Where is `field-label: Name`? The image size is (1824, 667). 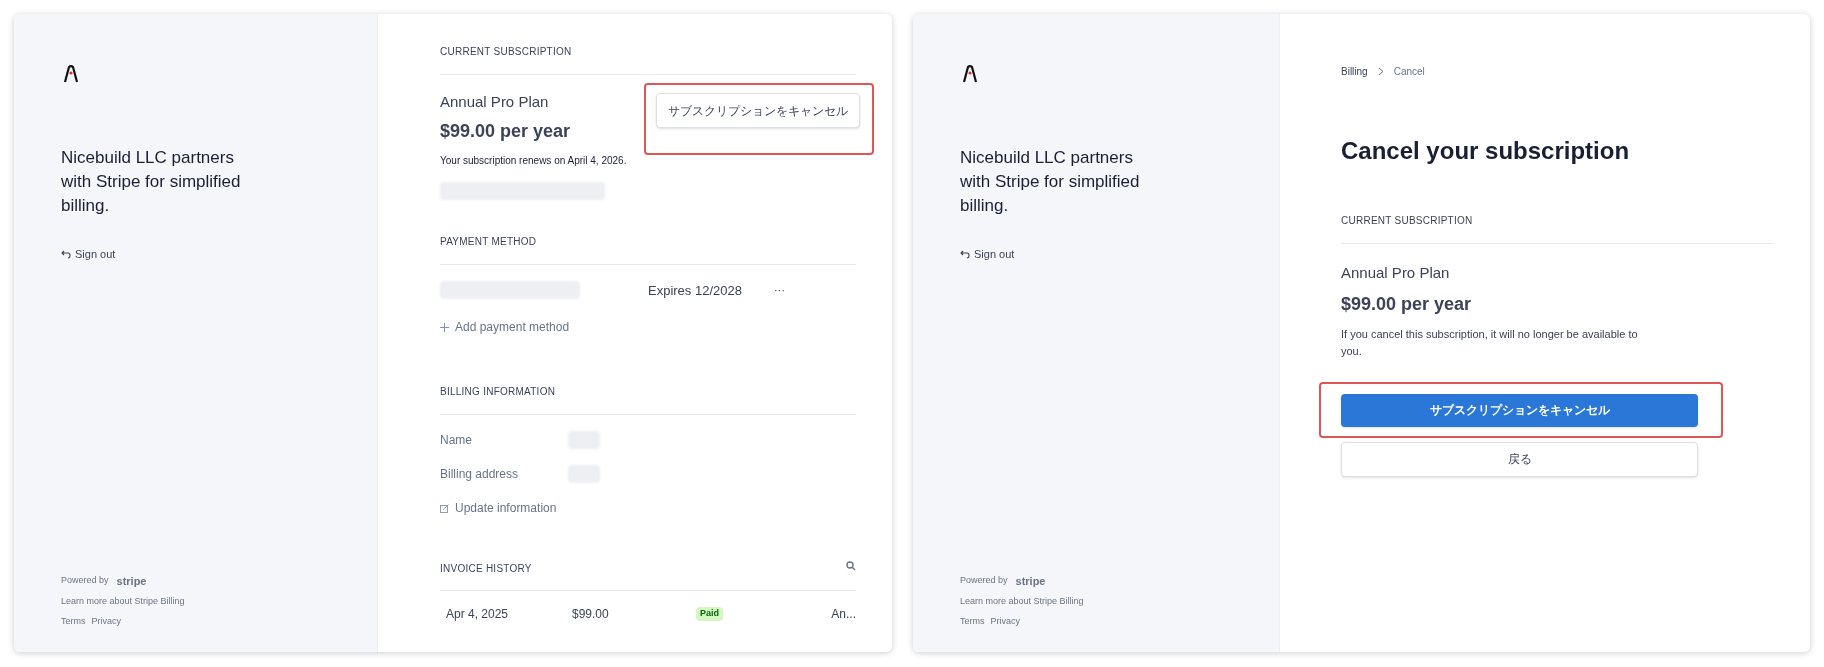 field-label: Name is located at coordinates (456, 440).